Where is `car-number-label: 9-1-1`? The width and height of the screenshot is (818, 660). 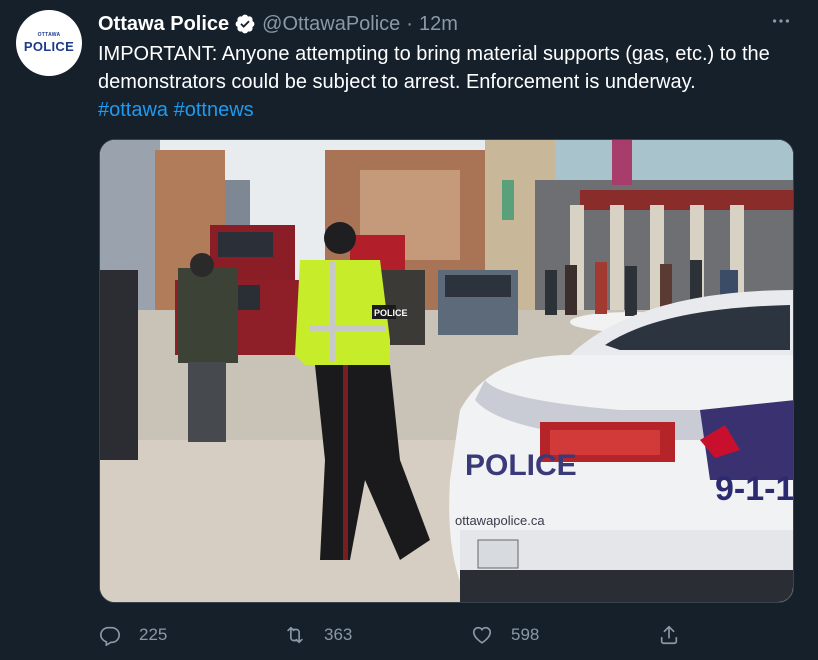
car-number-label: 9-1-1 is located at coordinates (754, 489).